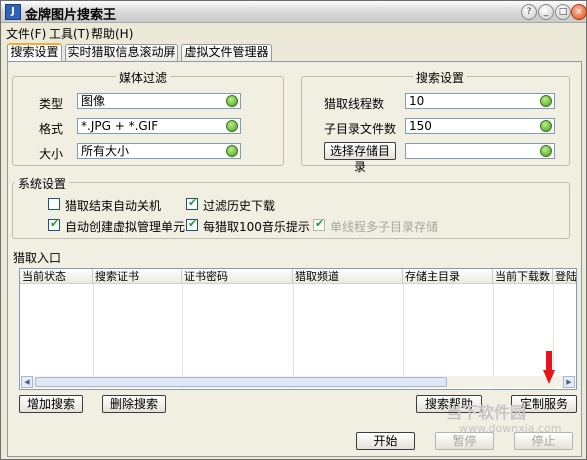  Describe the element at coordinates (354, 104) in the screenshot. I see `threads-label: 猎取线程数` at that location.